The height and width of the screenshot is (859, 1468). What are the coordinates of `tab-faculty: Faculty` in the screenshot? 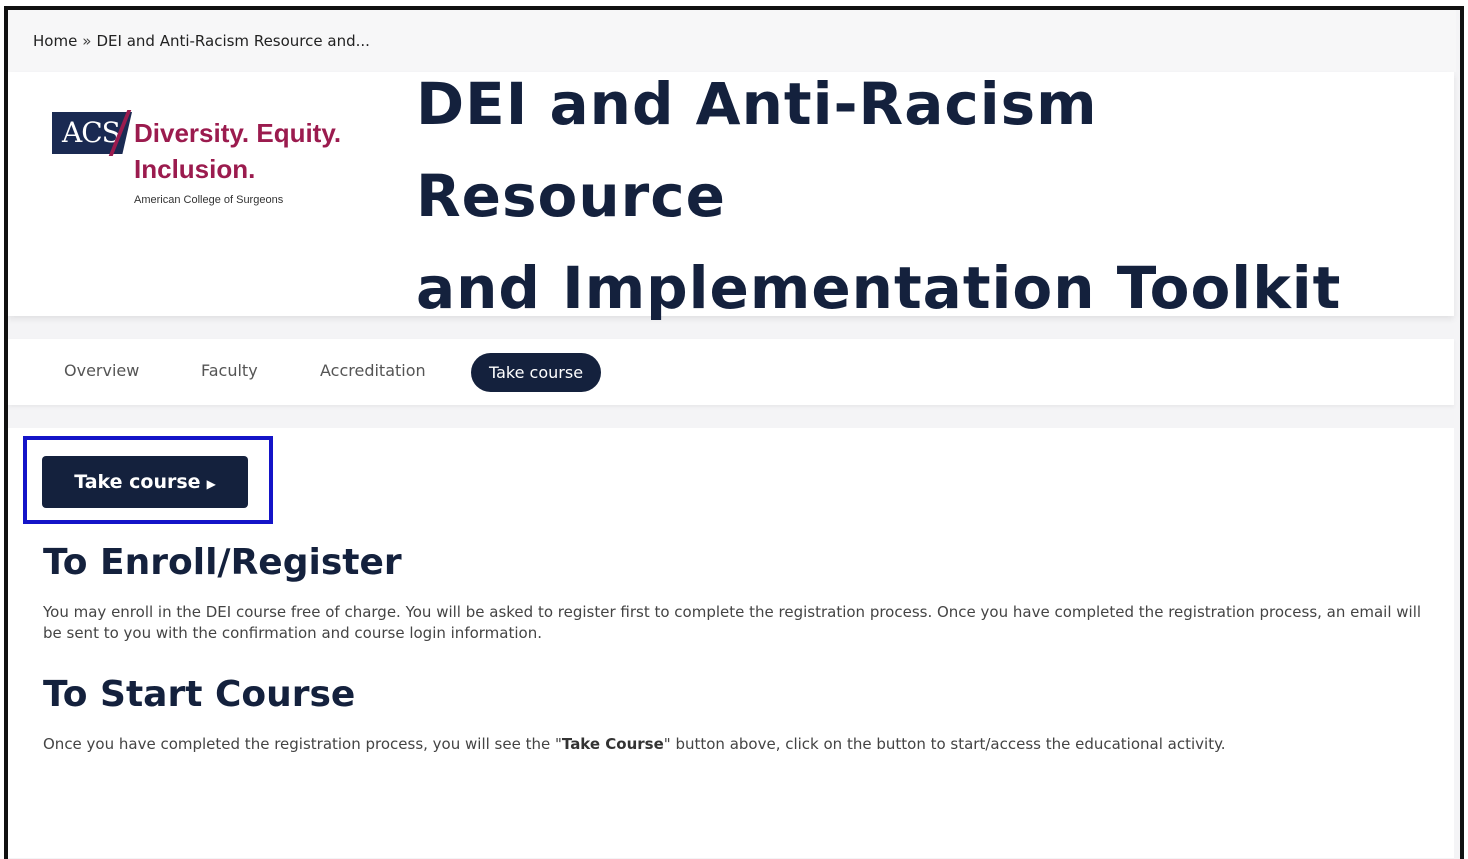 It's located at (229, 370).